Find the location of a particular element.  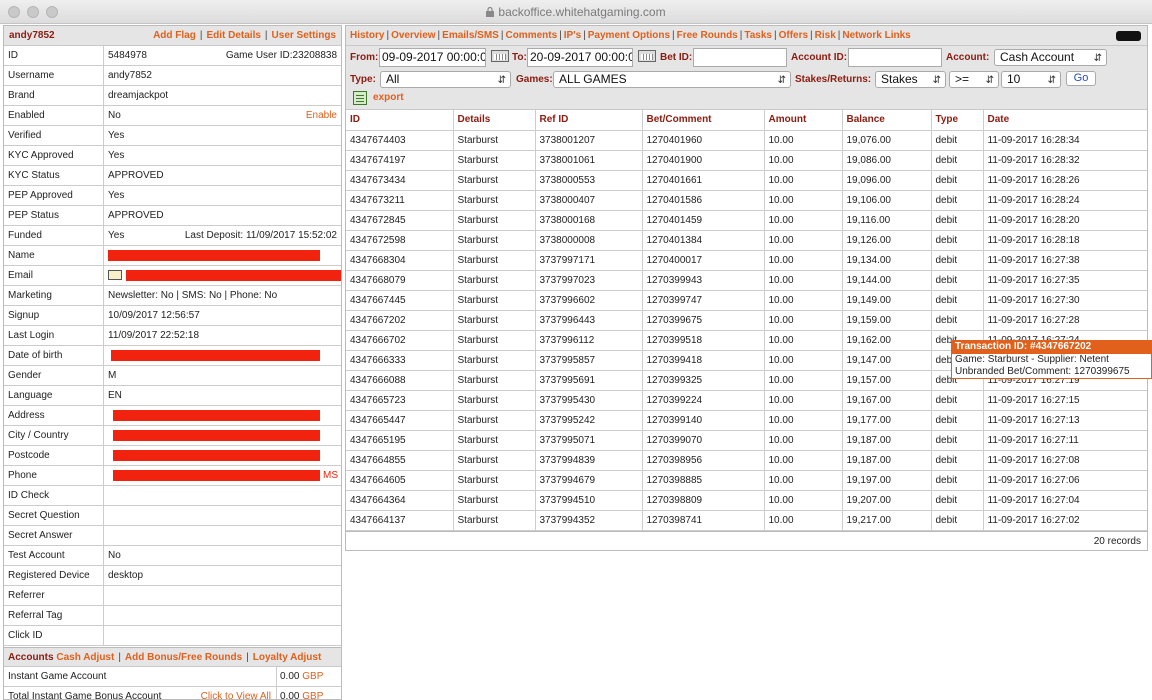

detail-label: Enabled is located at coordinates (54, 115).